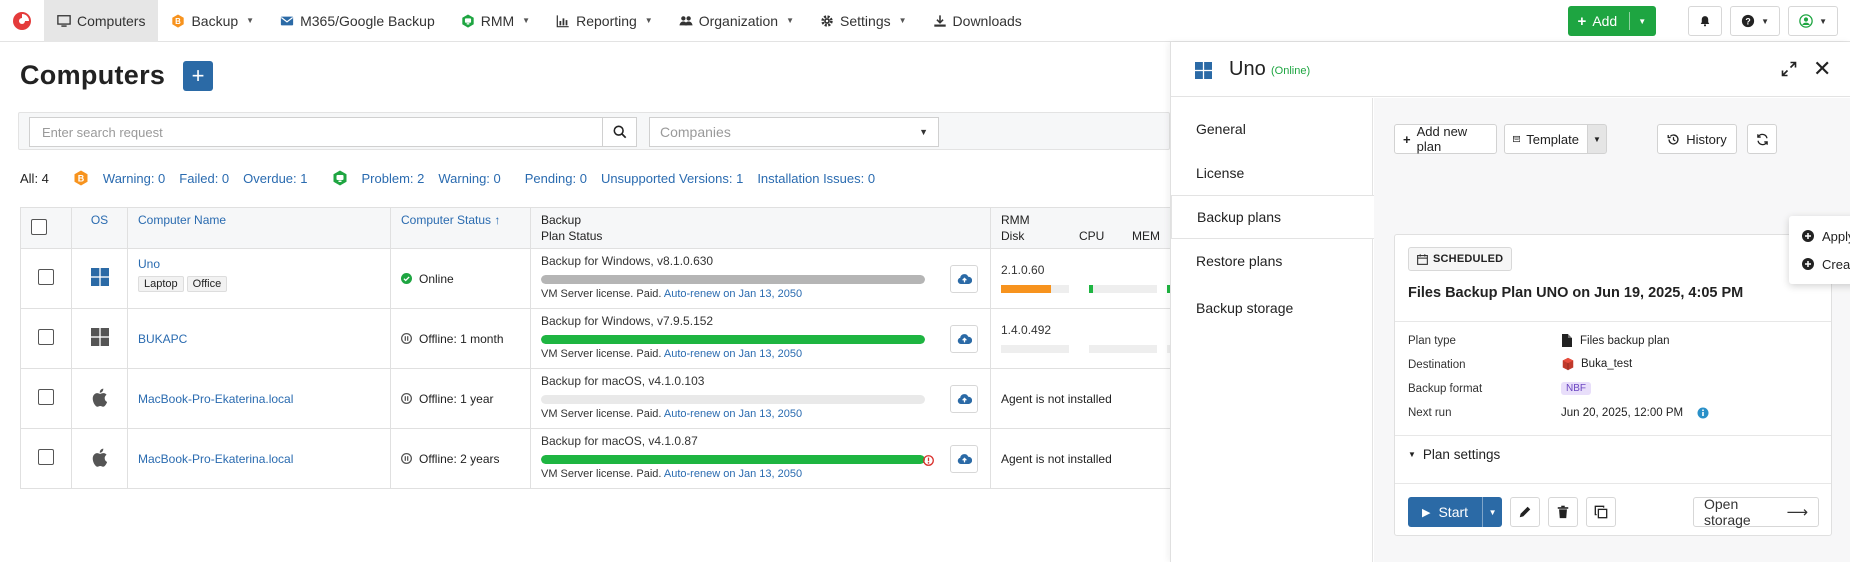  Describe the element at coordinates (1819, 236) in the screenshot. I see `dropdown-apply-template: Apply template` at that location.